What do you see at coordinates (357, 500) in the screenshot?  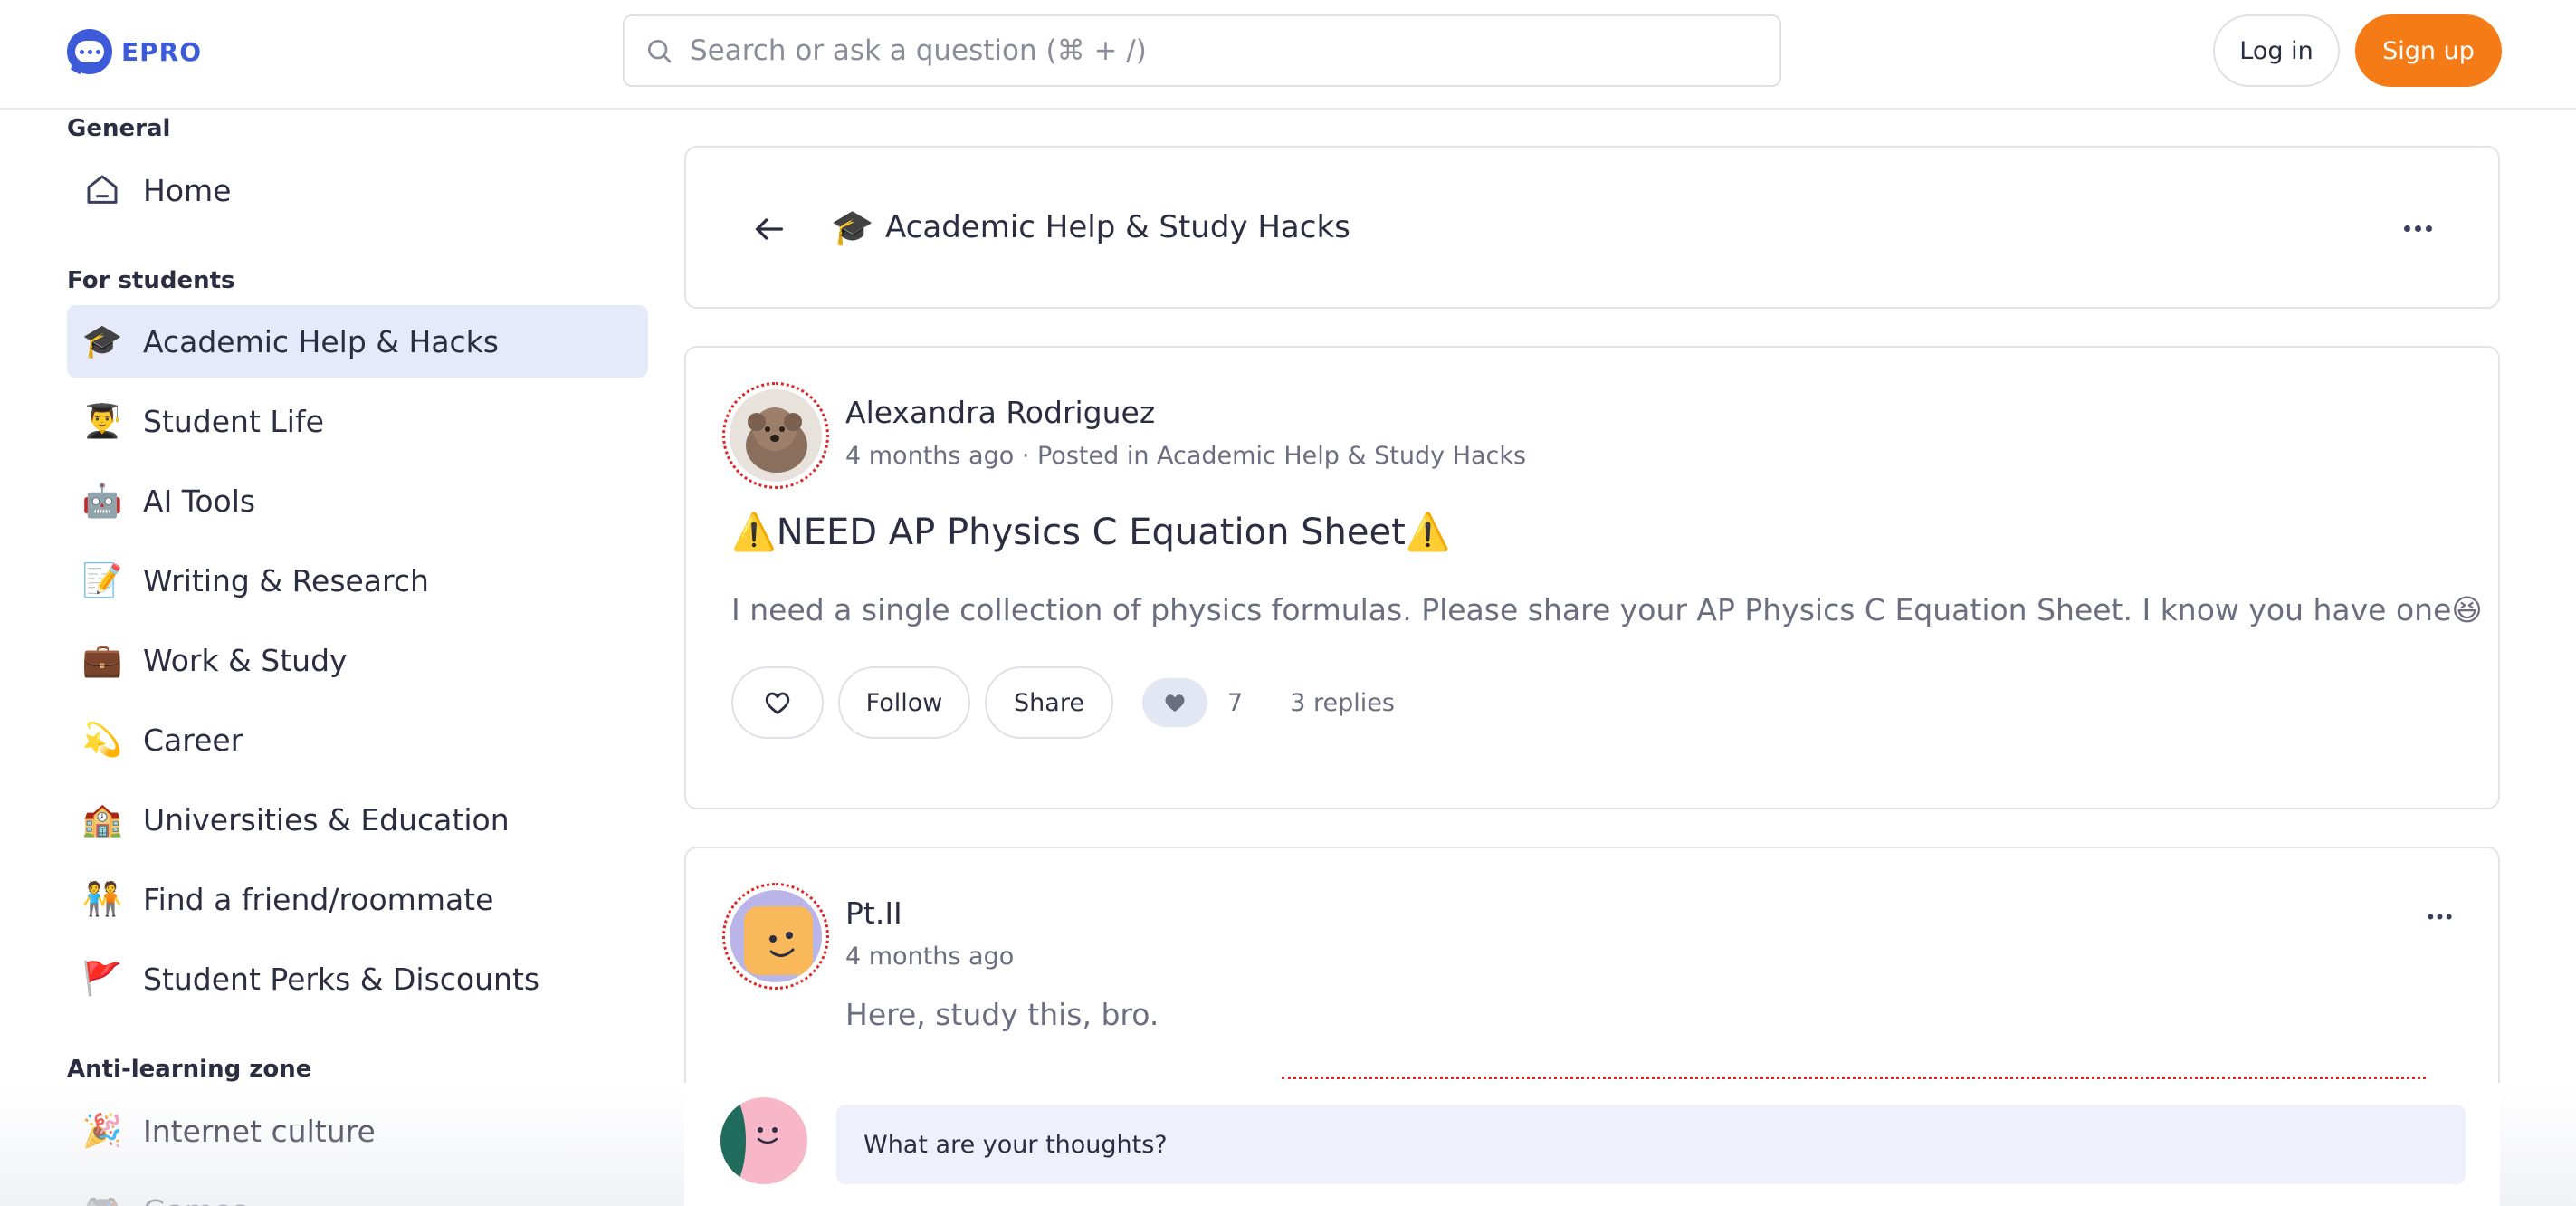 I see `sidebar-item-ai-tools: 🤖 AI Tools` at bounding box center [357, 500].